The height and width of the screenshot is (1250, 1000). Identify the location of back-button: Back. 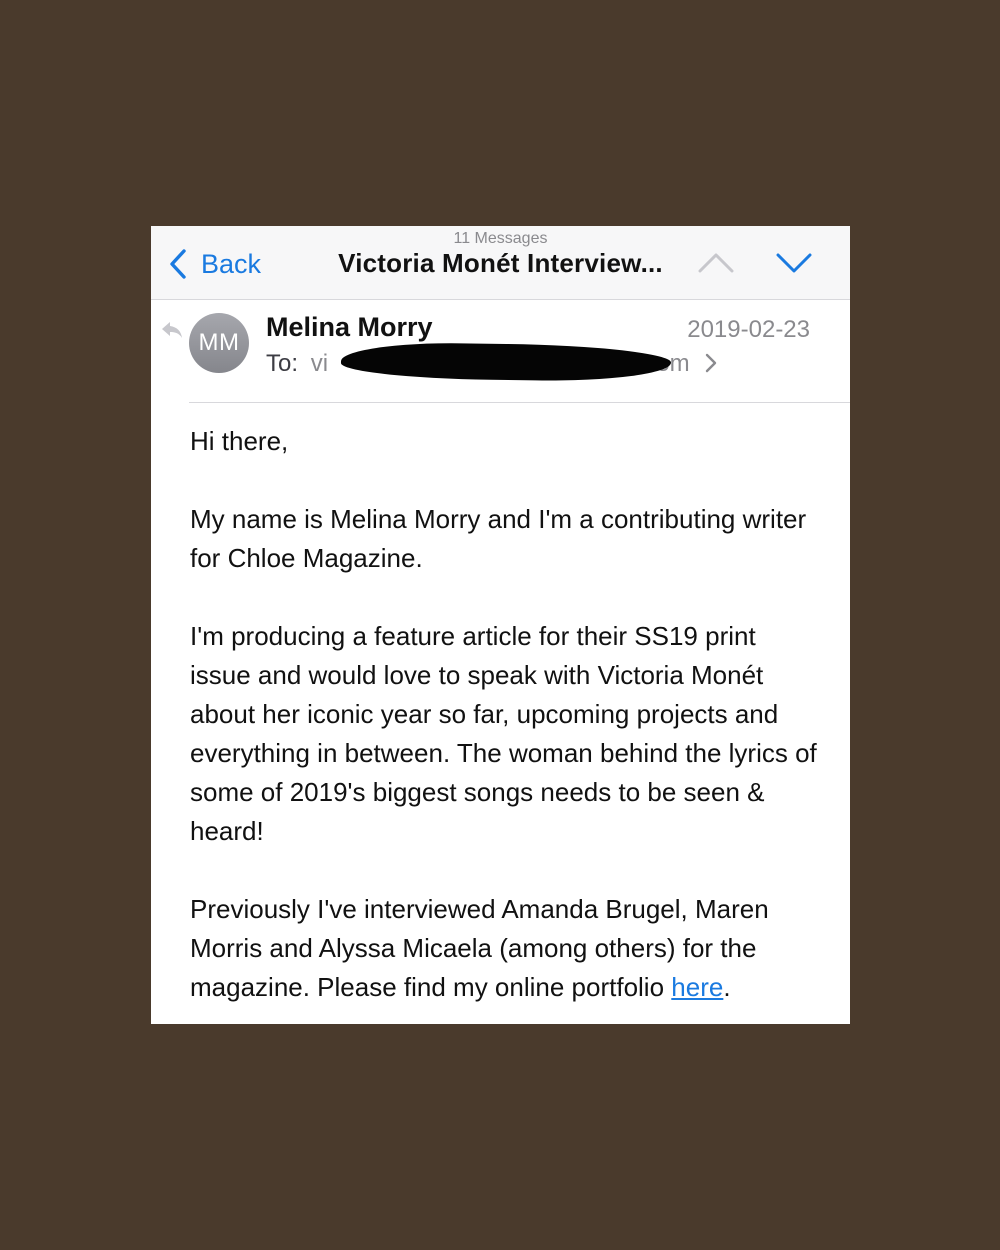
(215, 264).